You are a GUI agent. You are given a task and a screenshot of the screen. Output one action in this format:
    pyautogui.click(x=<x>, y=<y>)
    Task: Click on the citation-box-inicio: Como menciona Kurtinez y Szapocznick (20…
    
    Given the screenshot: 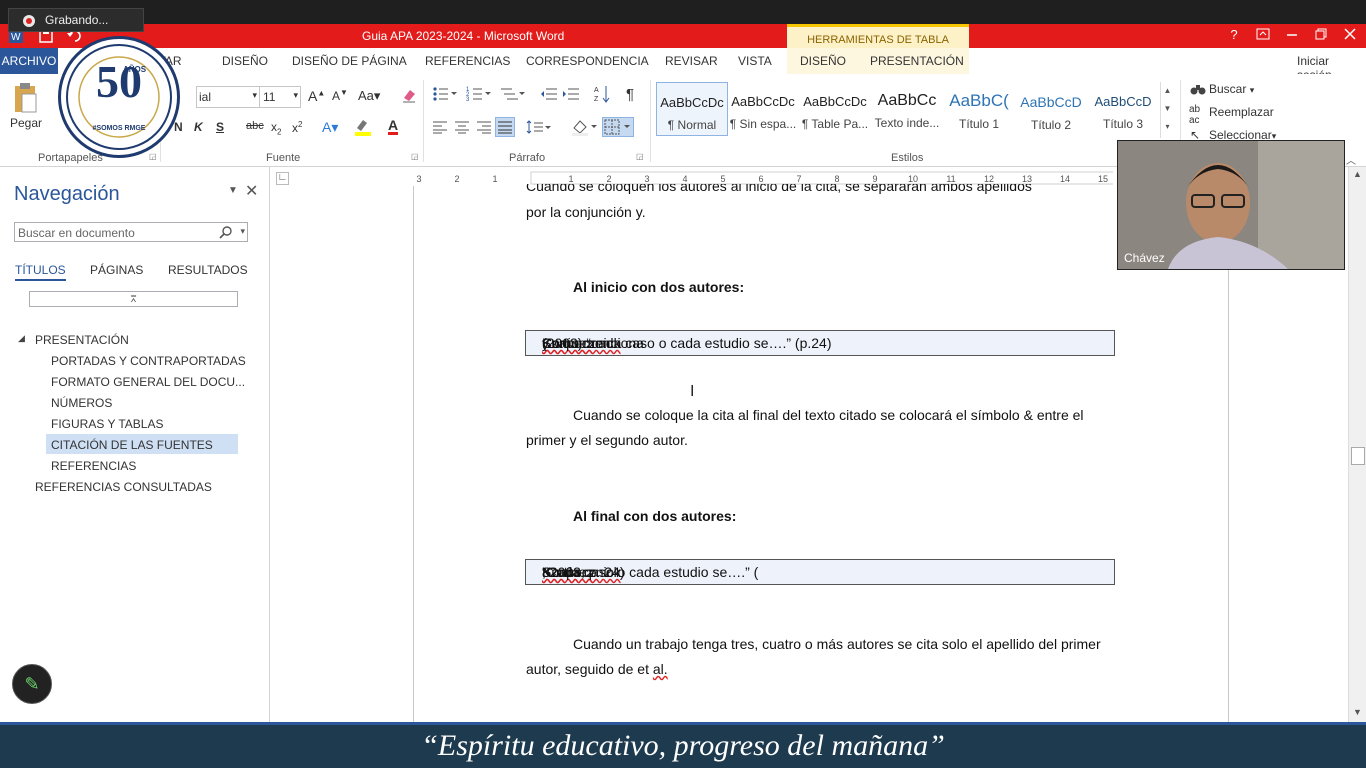 What is the action you would take?
    pyautogui.click(x=820, y=343)
    